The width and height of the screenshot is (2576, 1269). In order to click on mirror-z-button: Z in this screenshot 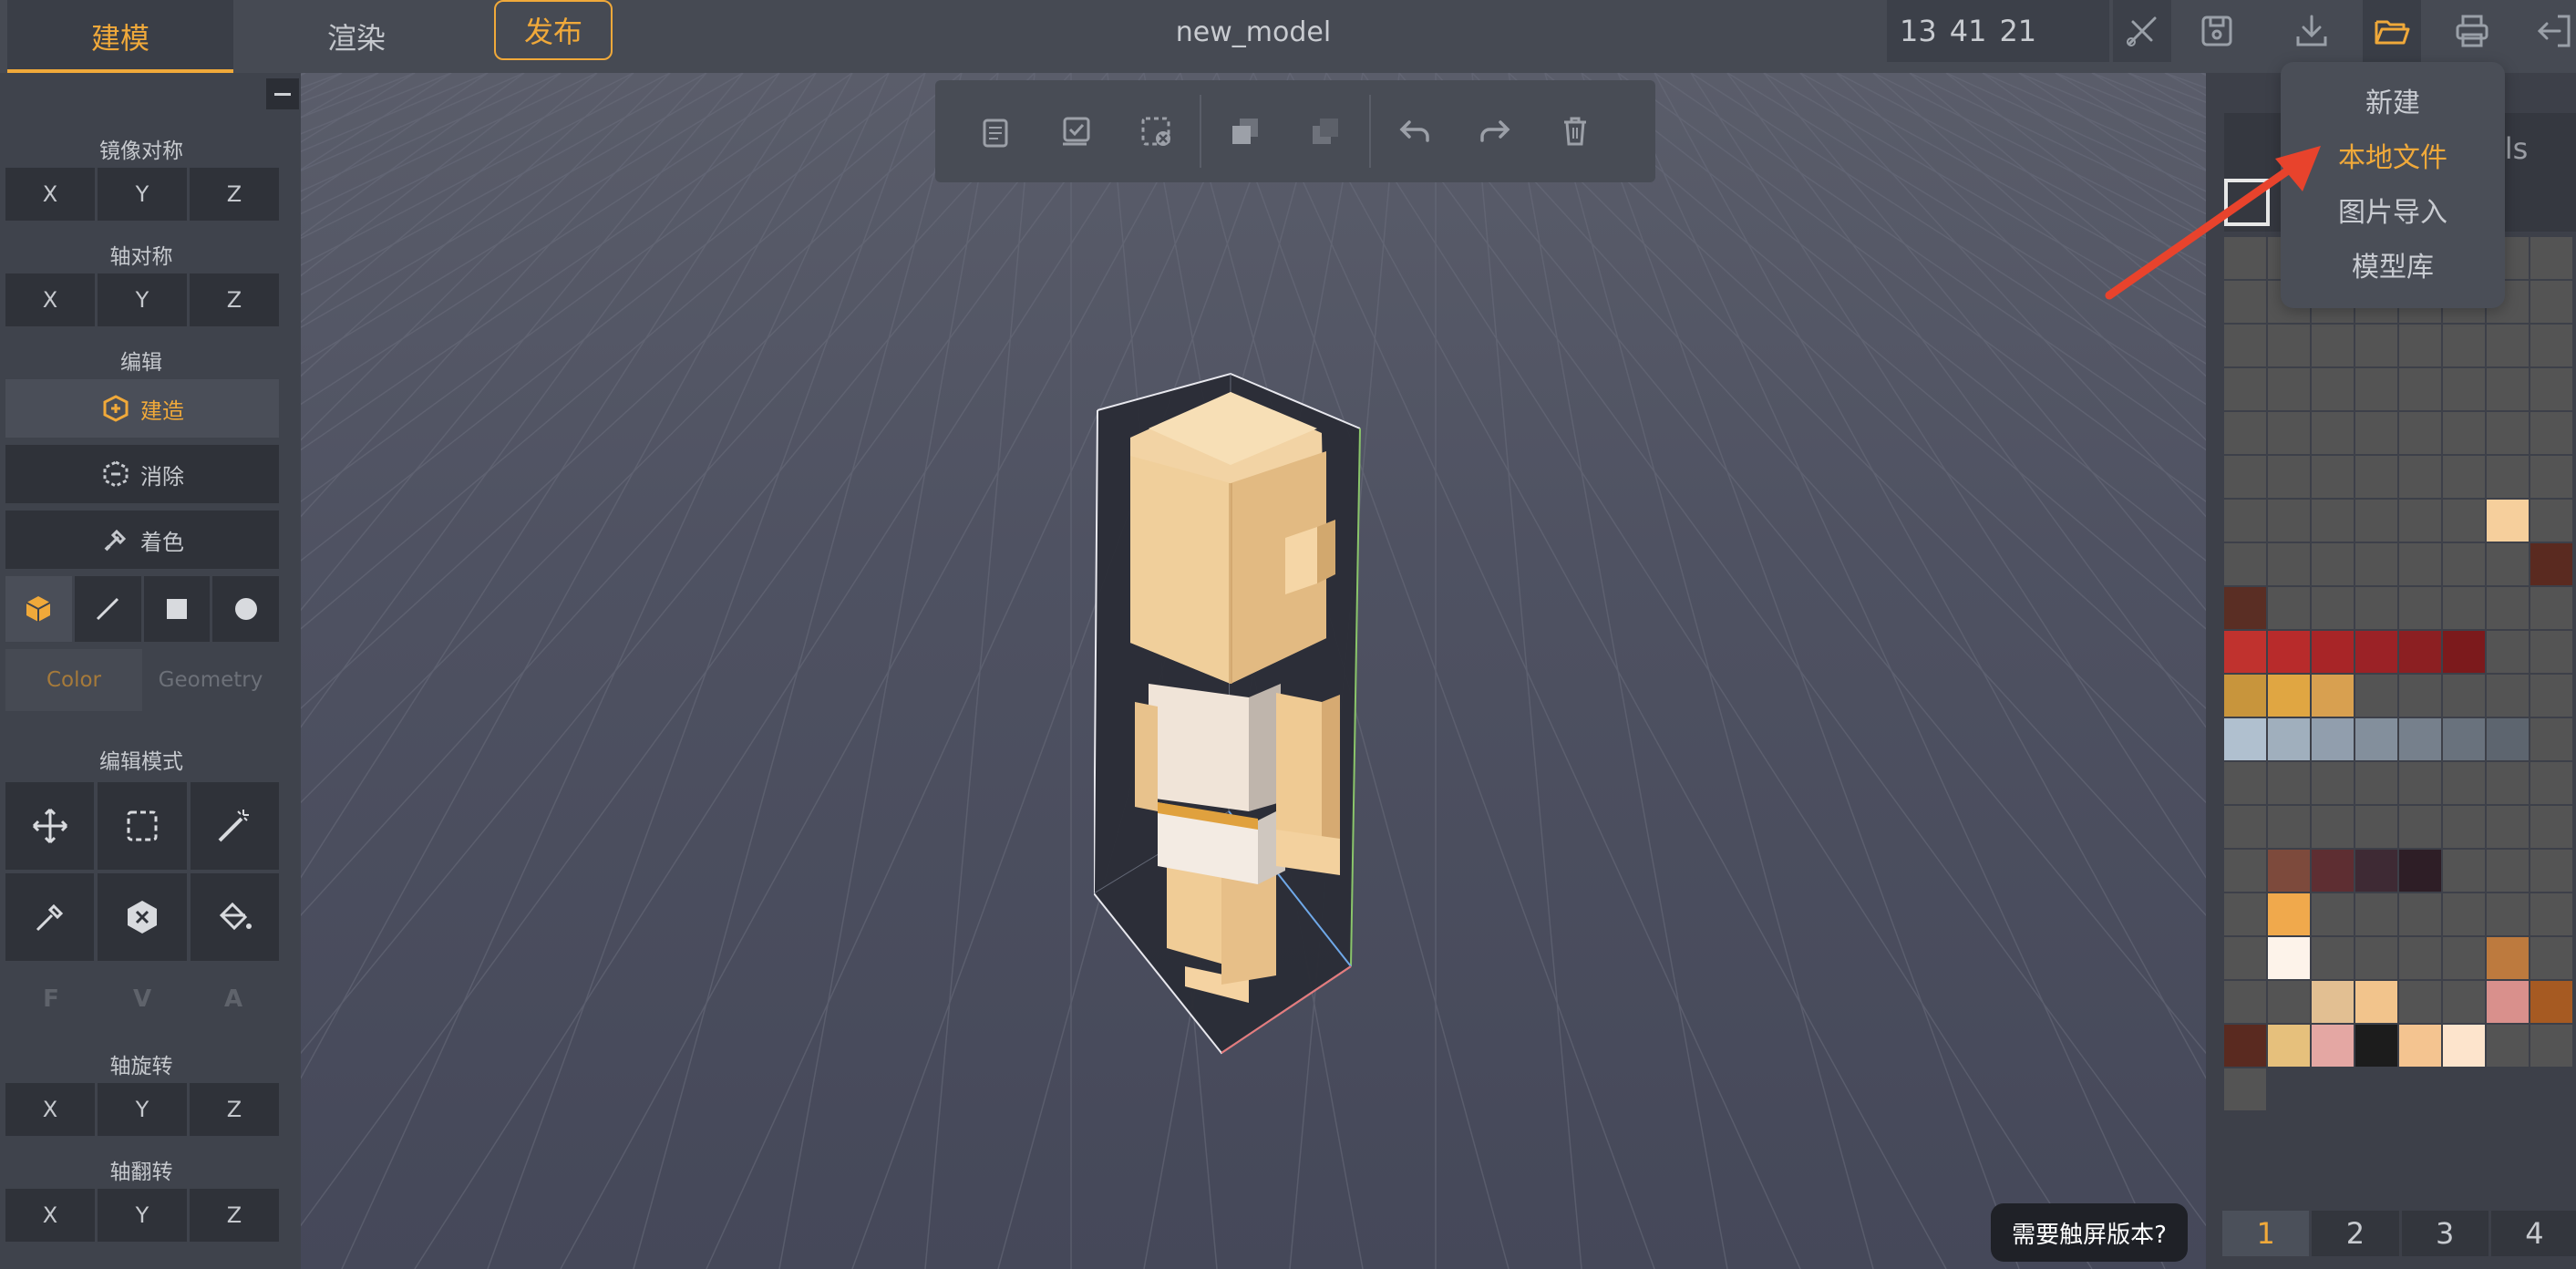, I will do `click(234, 194)`.